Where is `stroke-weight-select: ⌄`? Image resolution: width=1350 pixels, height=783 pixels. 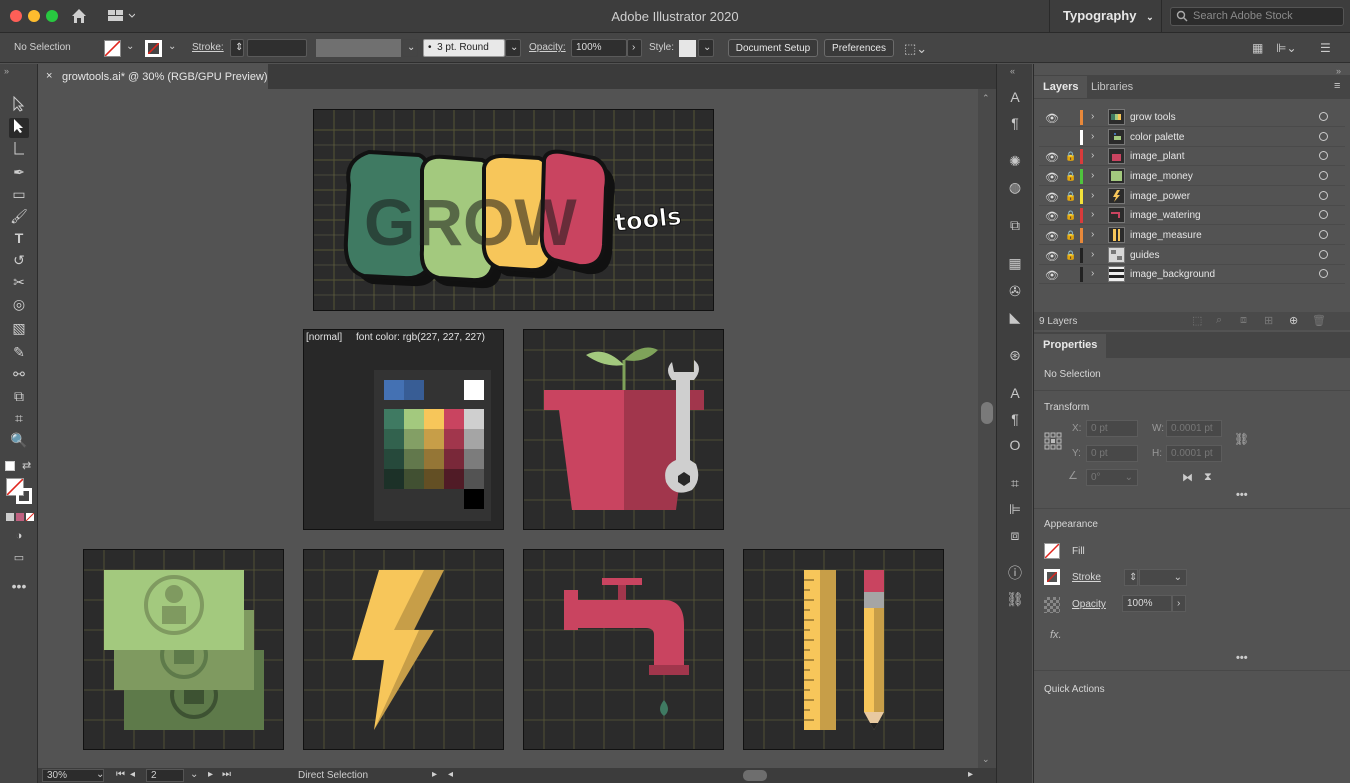
stroke-weight-select: ⌄ is located at coordinates (1163, 577).